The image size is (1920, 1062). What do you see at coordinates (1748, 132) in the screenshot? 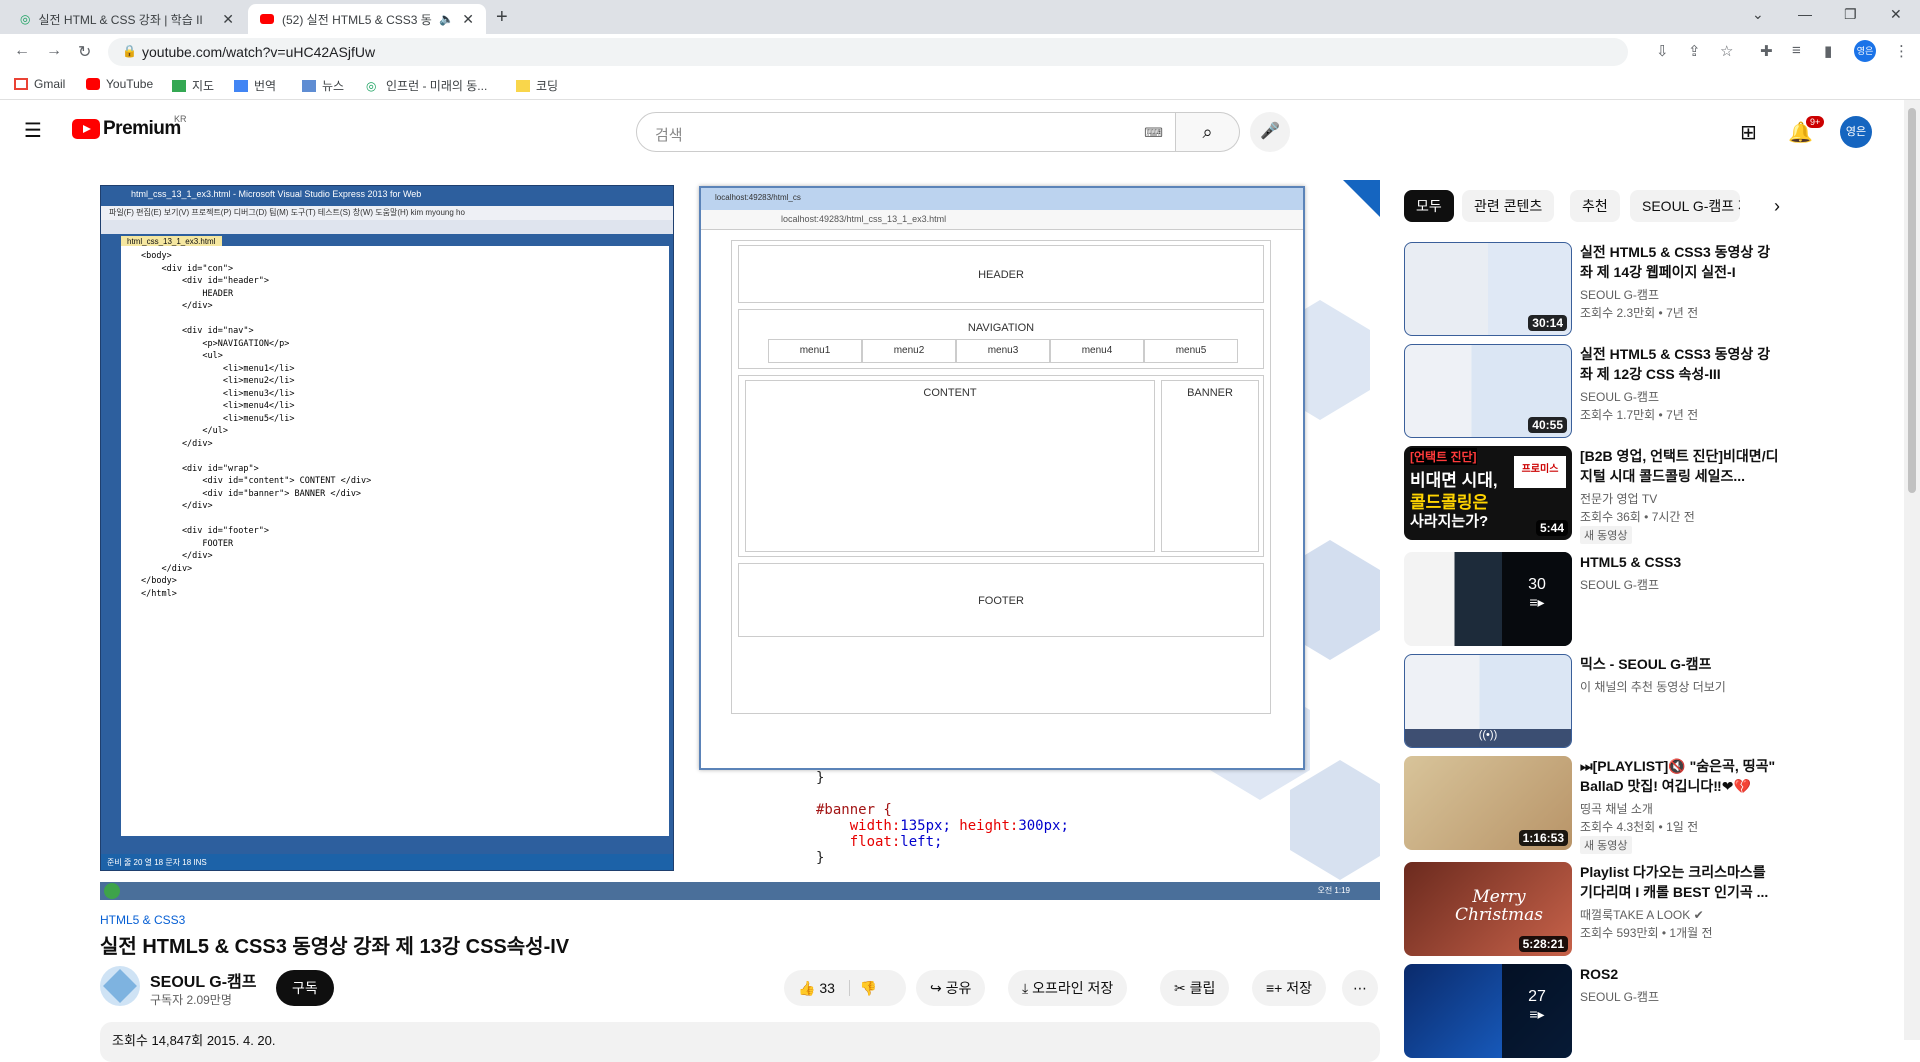
I see `create-video-icon: ⊞` at bounding box center [1748, 132].